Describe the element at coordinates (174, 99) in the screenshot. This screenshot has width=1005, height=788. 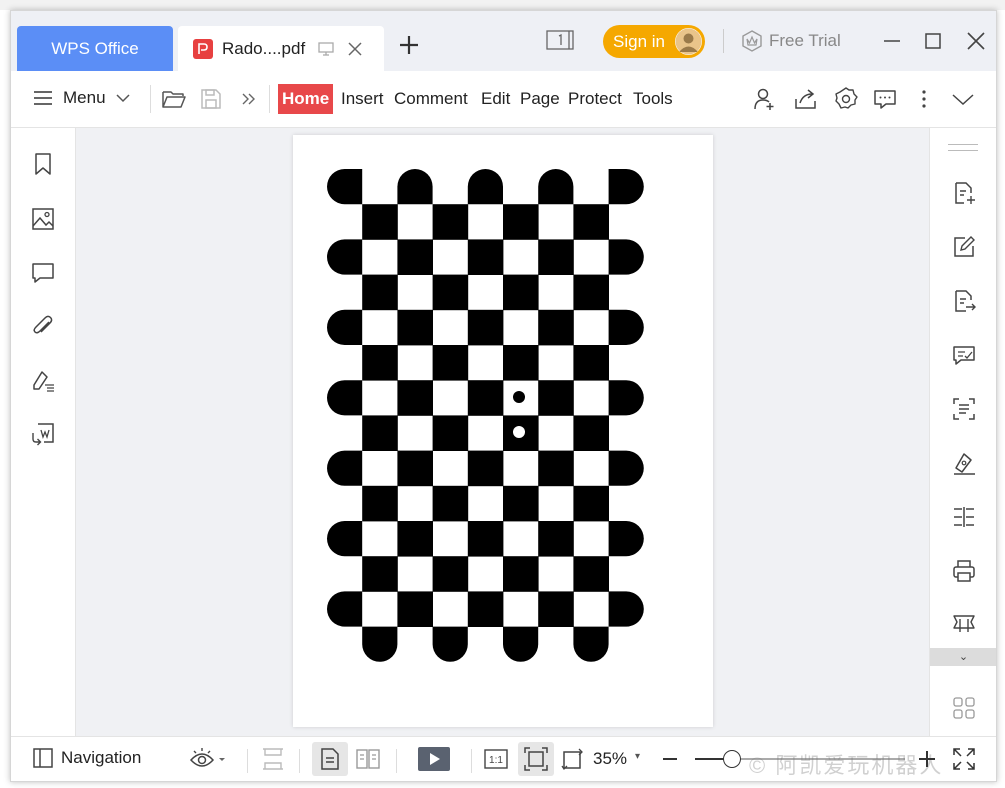
I see `open-folder-icon` at that location.